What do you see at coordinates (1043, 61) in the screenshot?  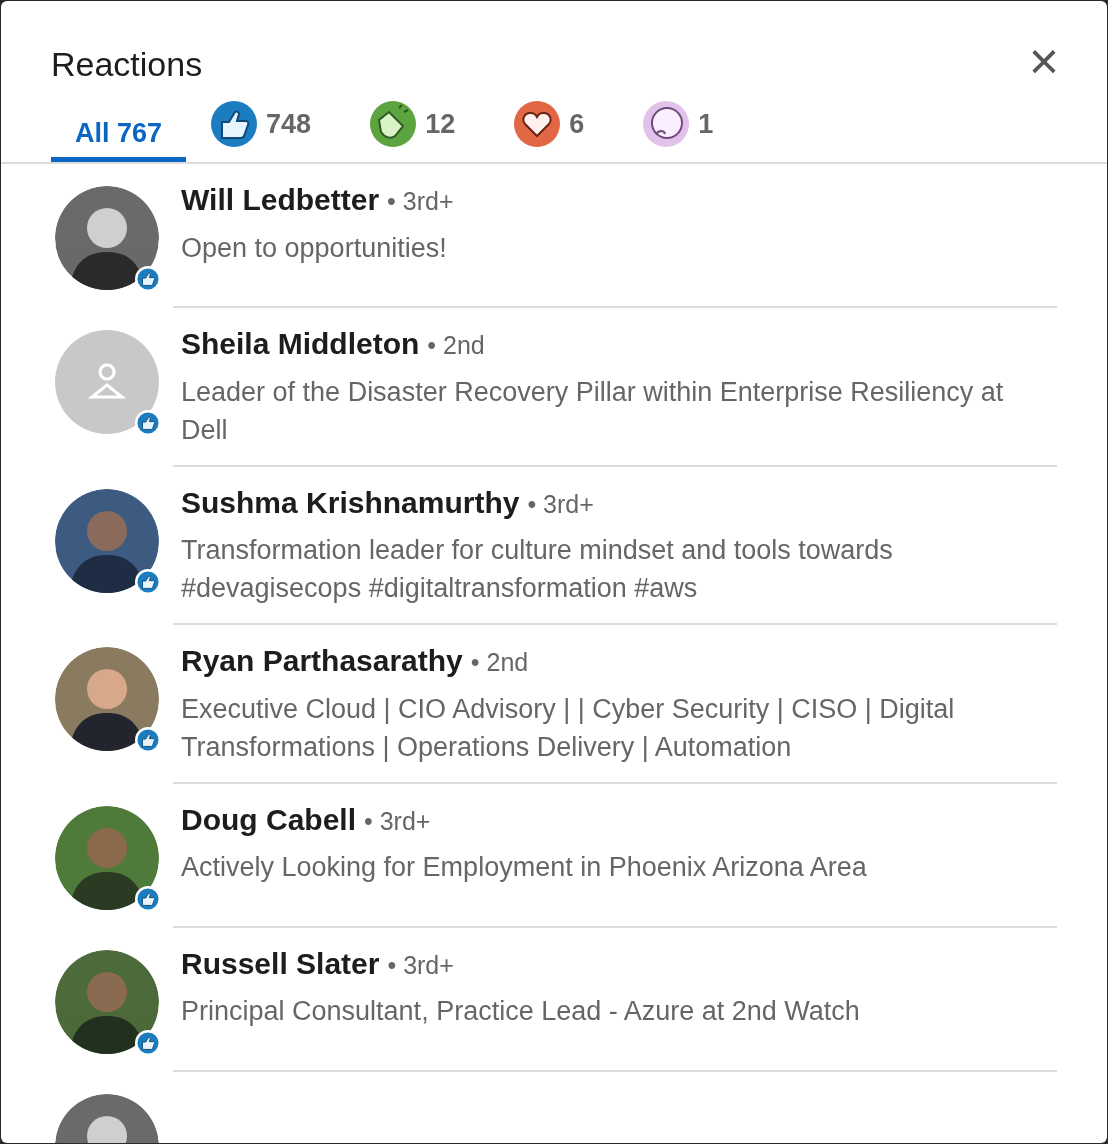 I see `close-button: ×` at bounding box center [1043, 61].